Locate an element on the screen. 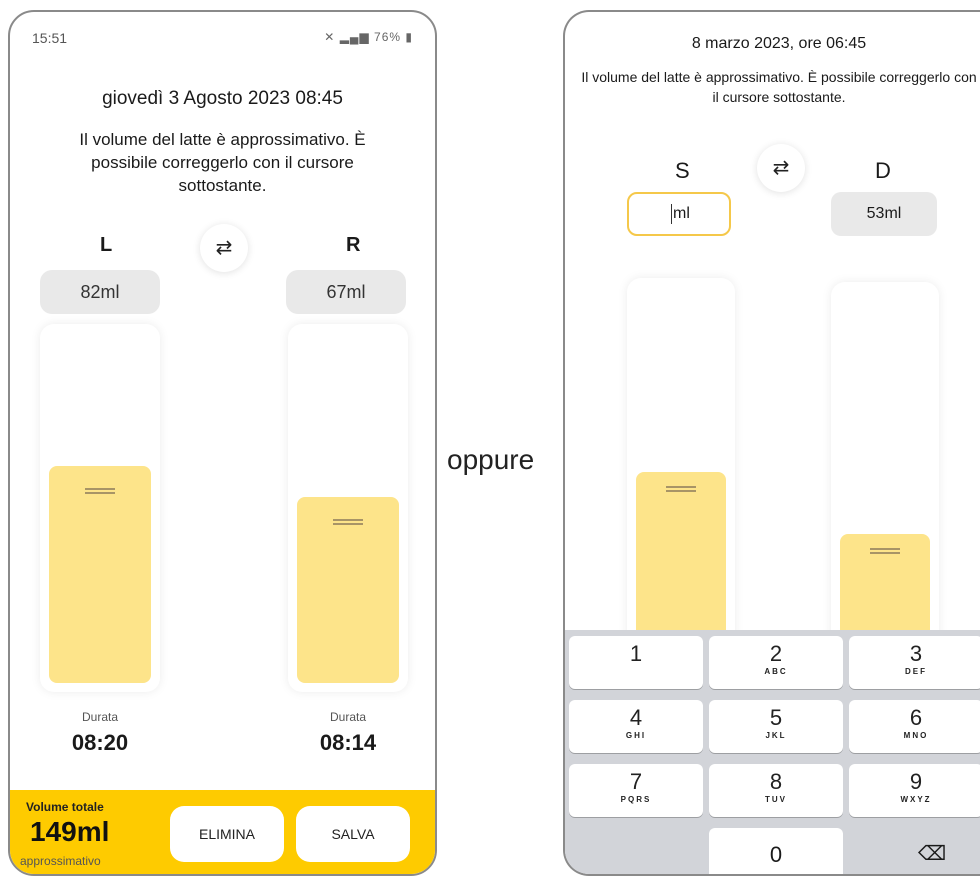 This screenshot has width=980, height=884. right-breast-label: D is located at coordinates (883, 170).